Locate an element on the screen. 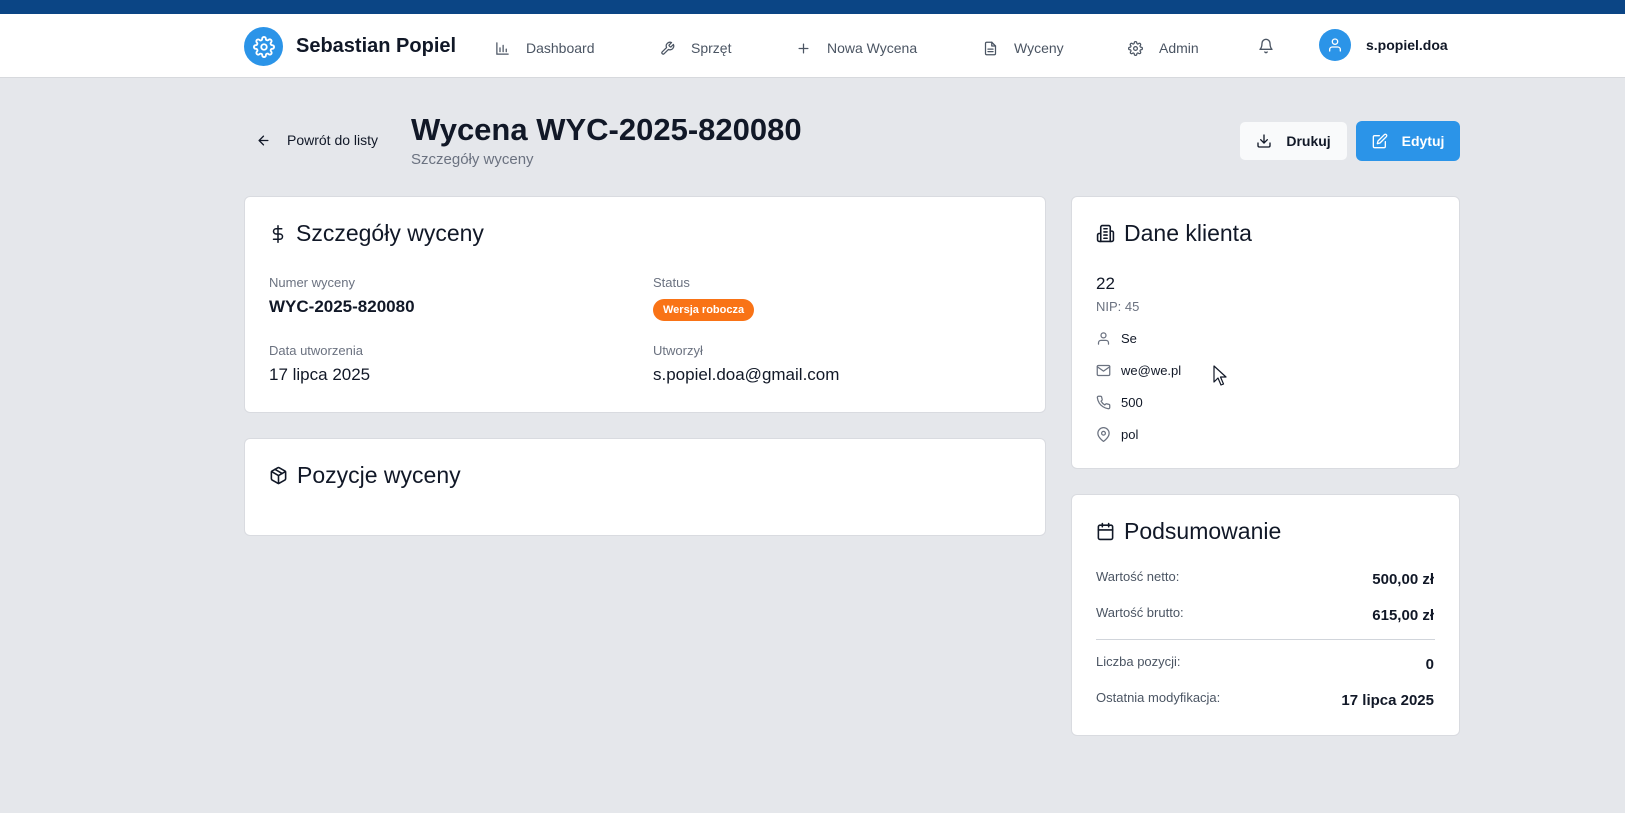 Image resolution: width=1625 pixels, height=813 pixels. client-title: Dane klienta is located at coordinates (1174, 233).